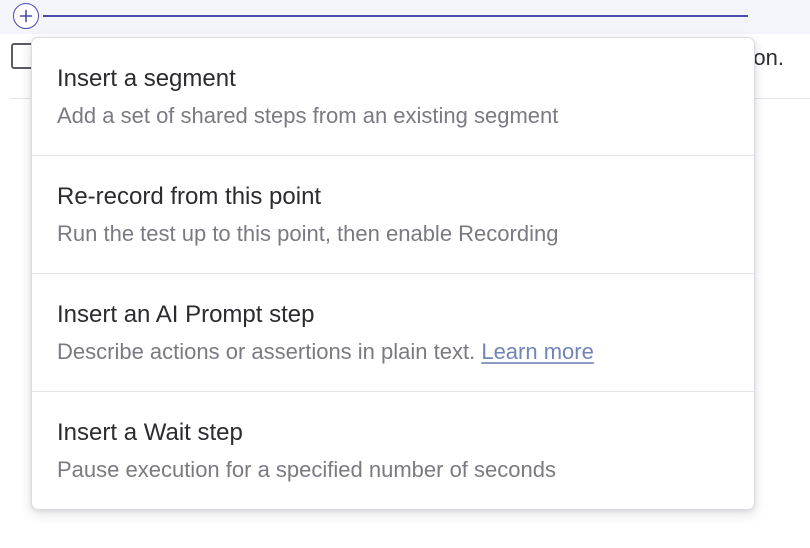  I want to click on steps-header-band, so click(405, 17).